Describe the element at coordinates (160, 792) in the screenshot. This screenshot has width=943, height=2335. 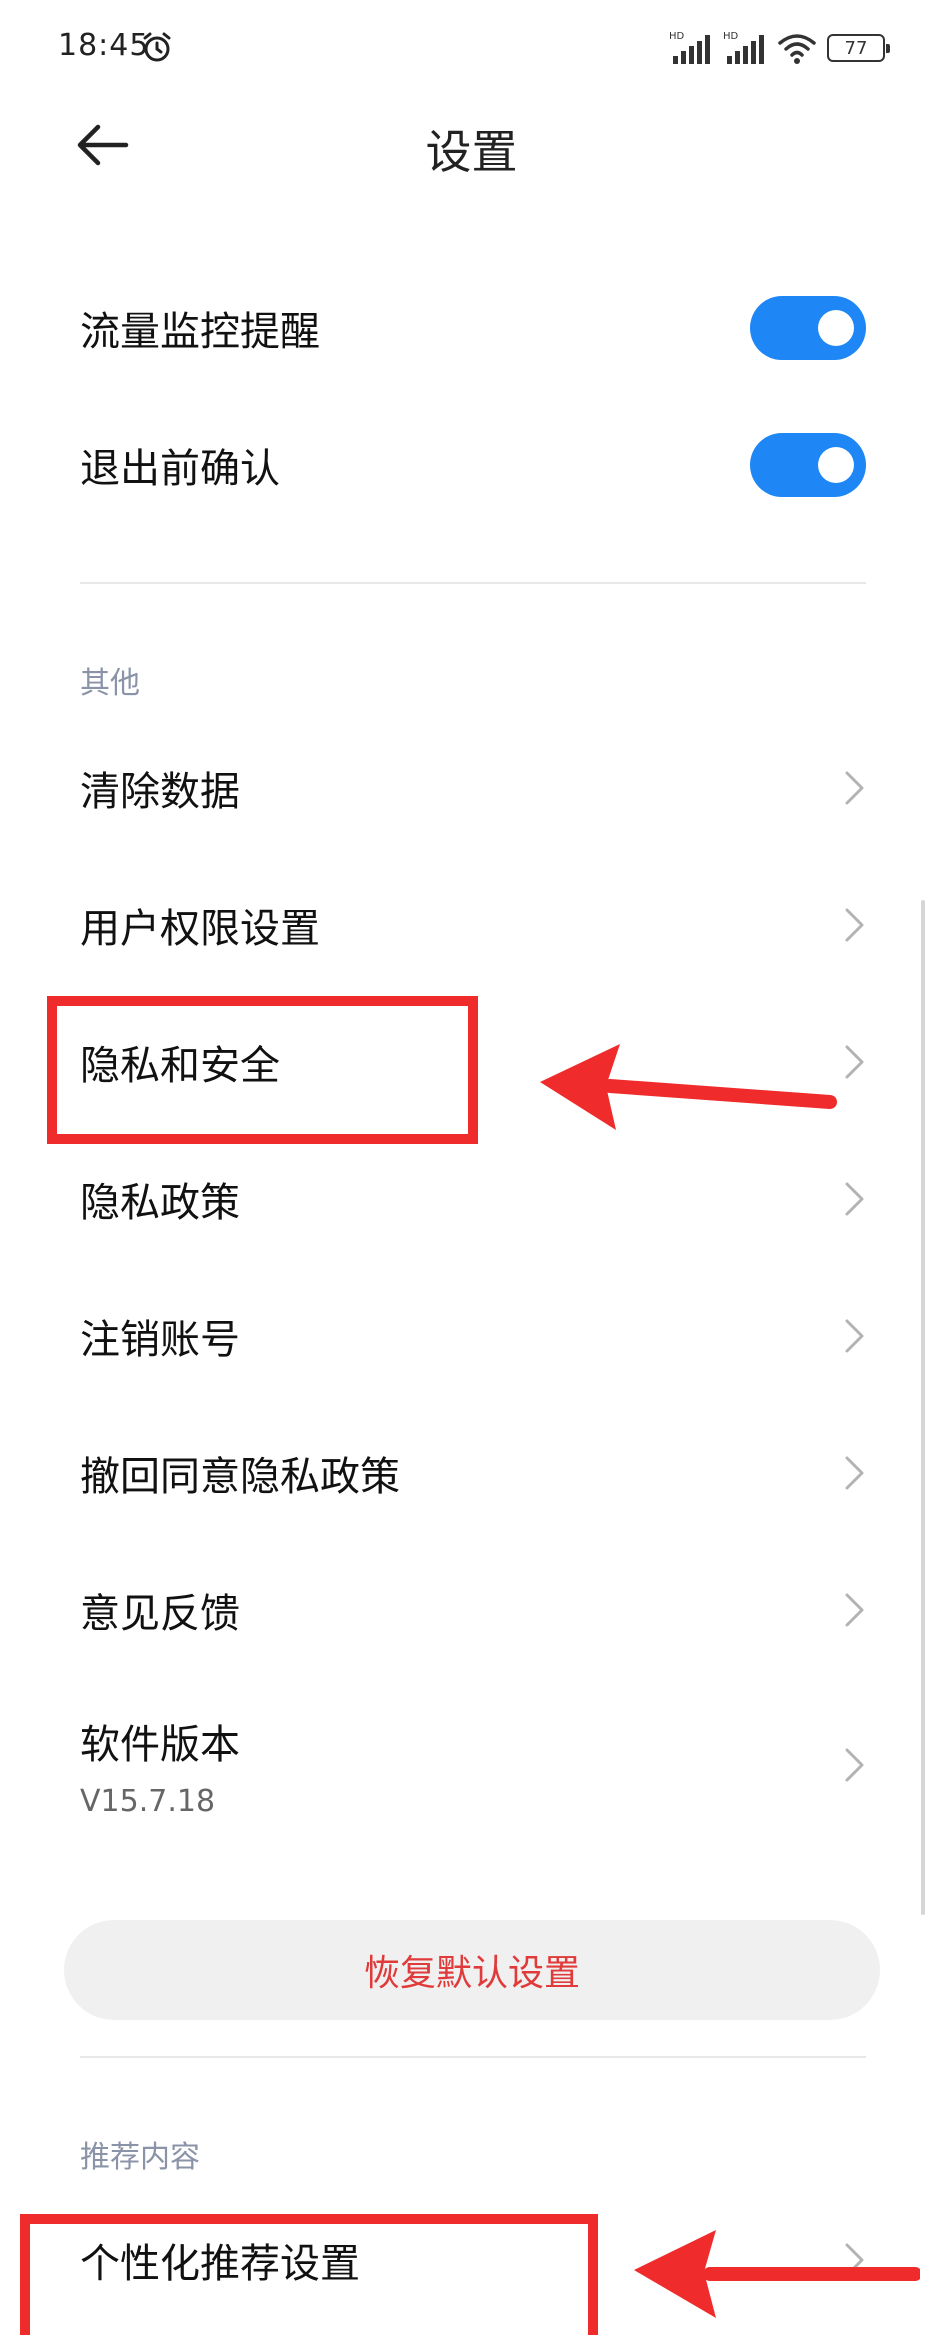
I see `list-item-label: 清除数据` at that location.